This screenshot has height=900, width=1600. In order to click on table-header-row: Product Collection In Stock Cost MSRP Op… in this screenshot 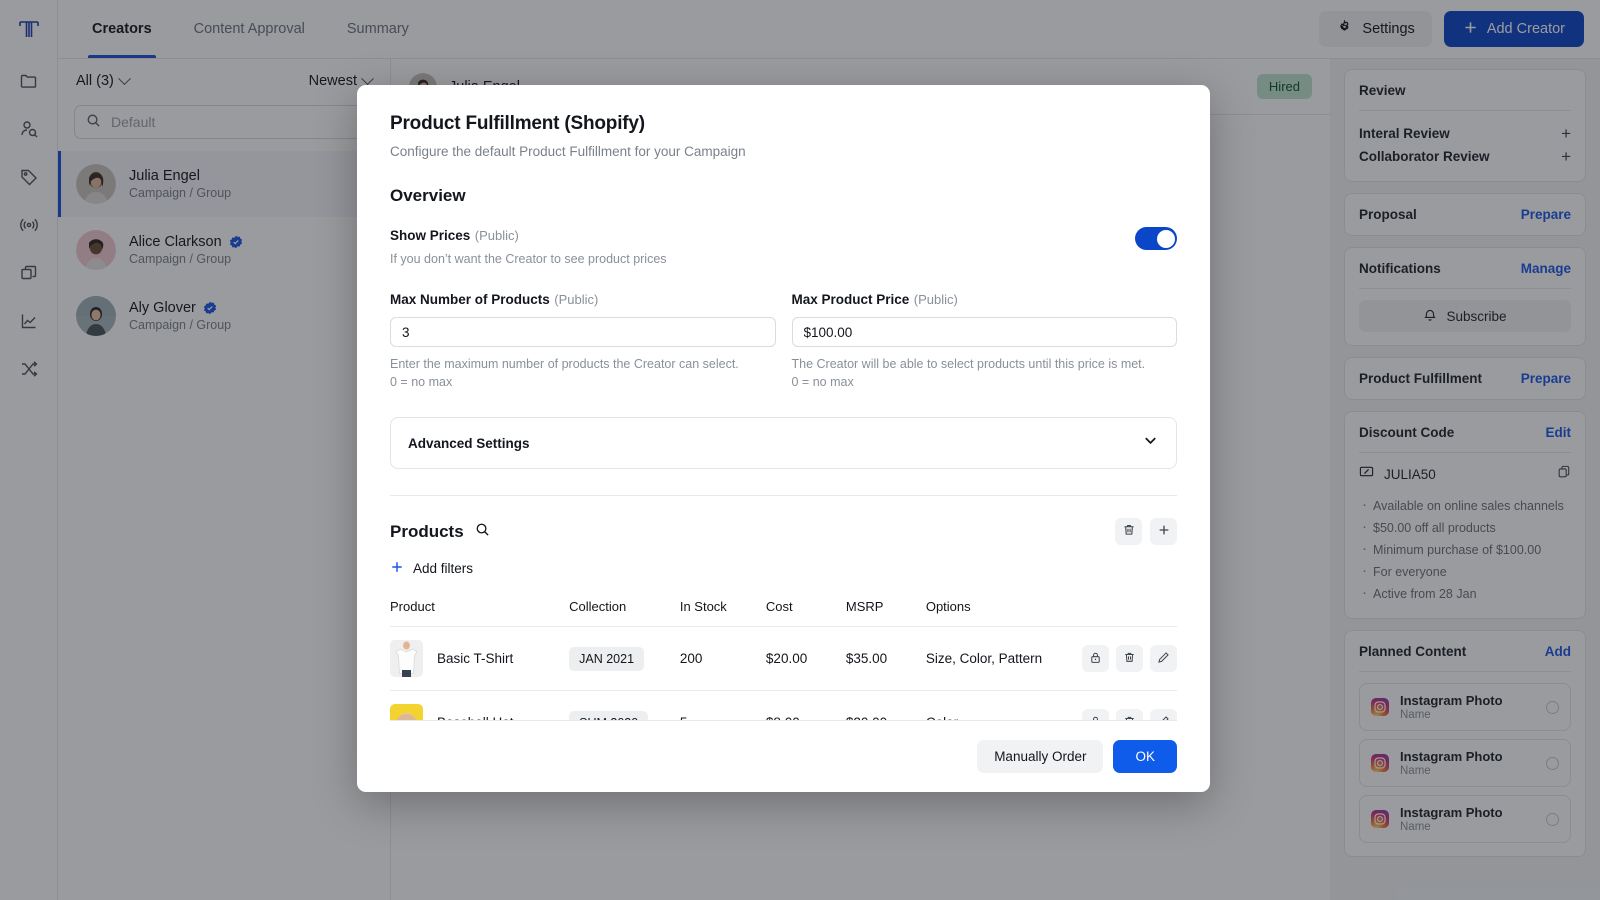, I will do `click(783, 613)`.